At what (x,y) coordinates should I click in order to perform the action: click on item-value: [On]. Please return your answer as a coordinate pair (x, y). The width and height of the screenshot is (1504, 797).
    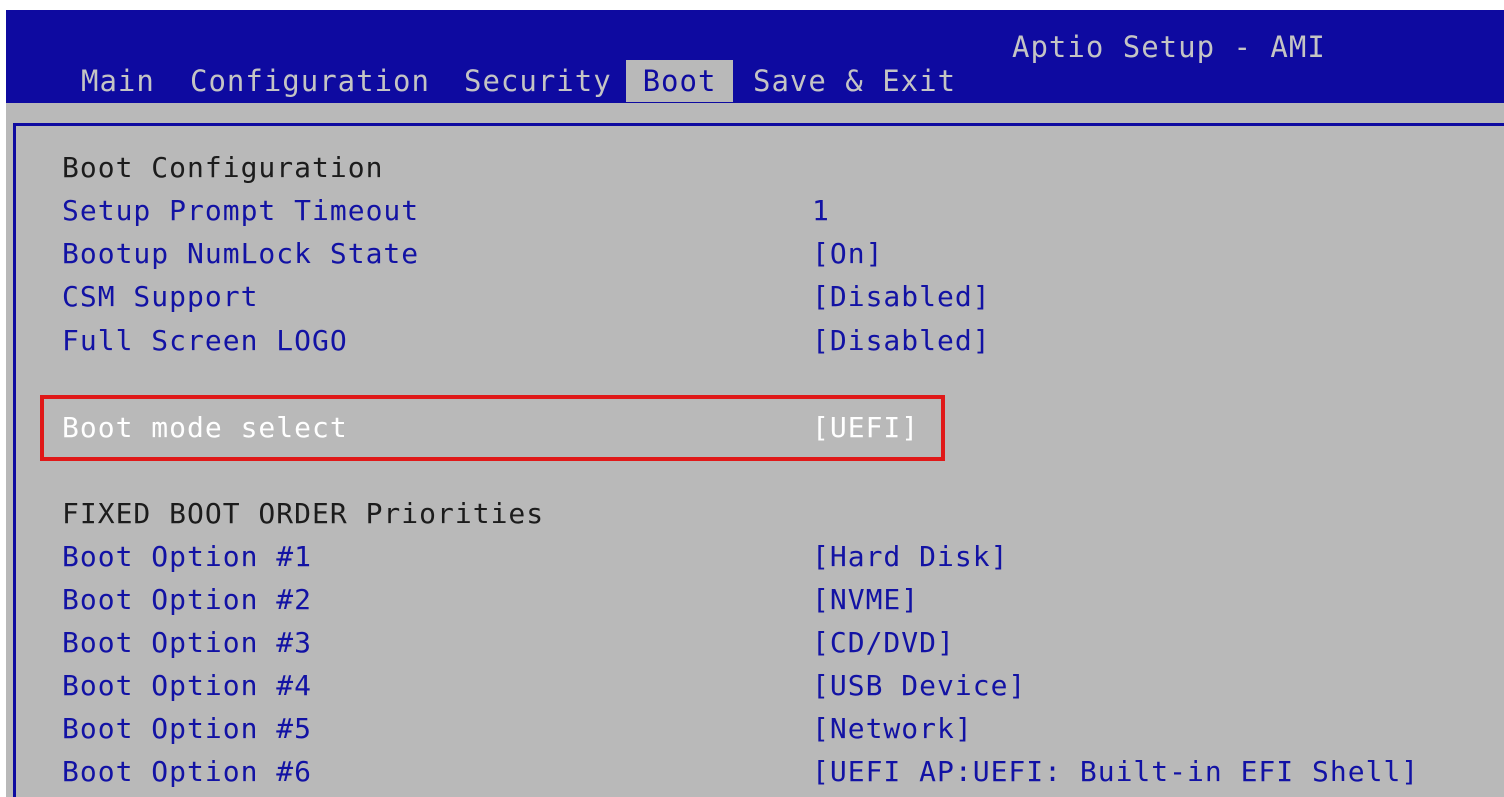
    Looking at the image, I should click on (848, 253).